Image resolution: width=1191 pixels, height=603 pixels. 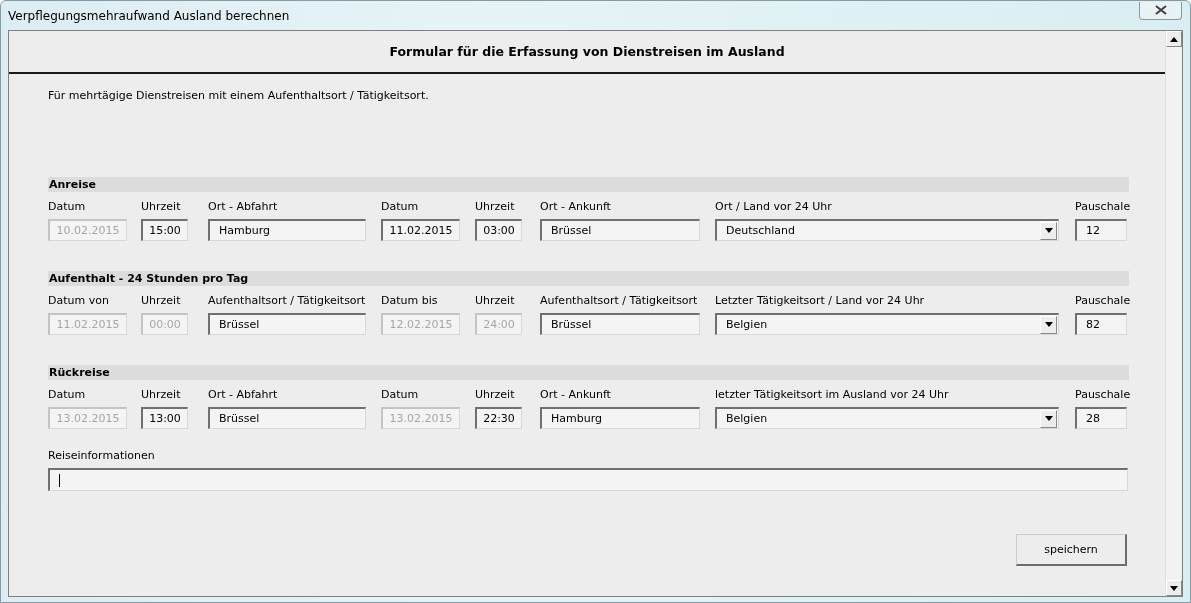 I want to click on field-label: Letzter Tätigkeitsort / Land vor 24 Uhr, so click(x=820, y=301).